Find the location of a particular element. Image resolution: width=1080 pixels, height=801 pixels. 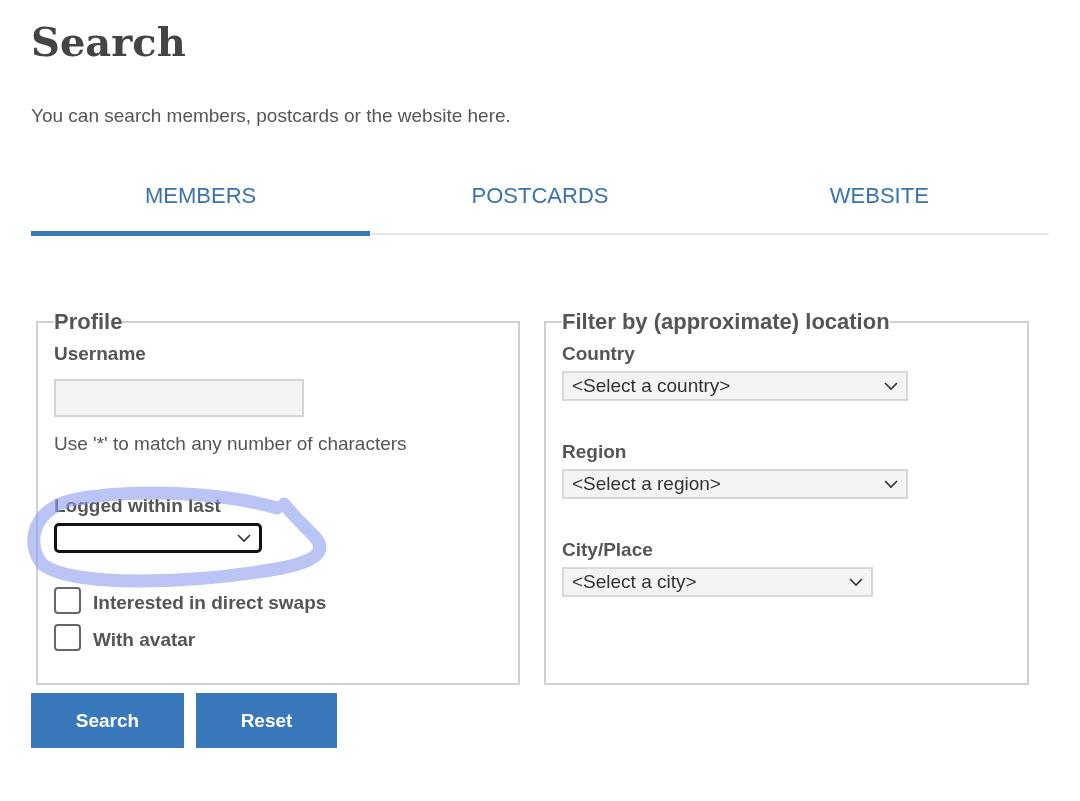

tab: POSTCARDS is located at coordinates (540, 201).